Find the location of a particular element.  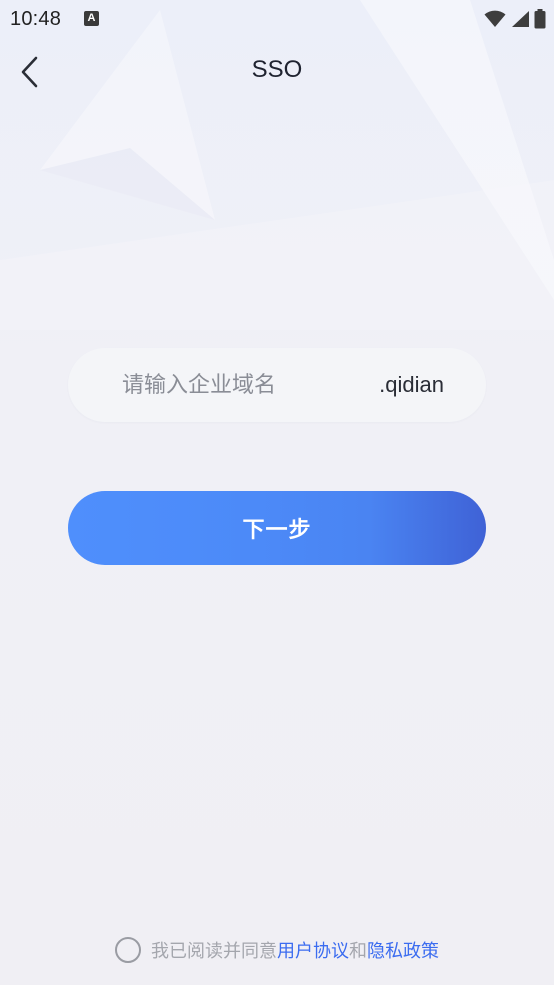

agreement-row: 我已阅读并同意 用户协议和隐私政策 is located at coordinates (277, 950).